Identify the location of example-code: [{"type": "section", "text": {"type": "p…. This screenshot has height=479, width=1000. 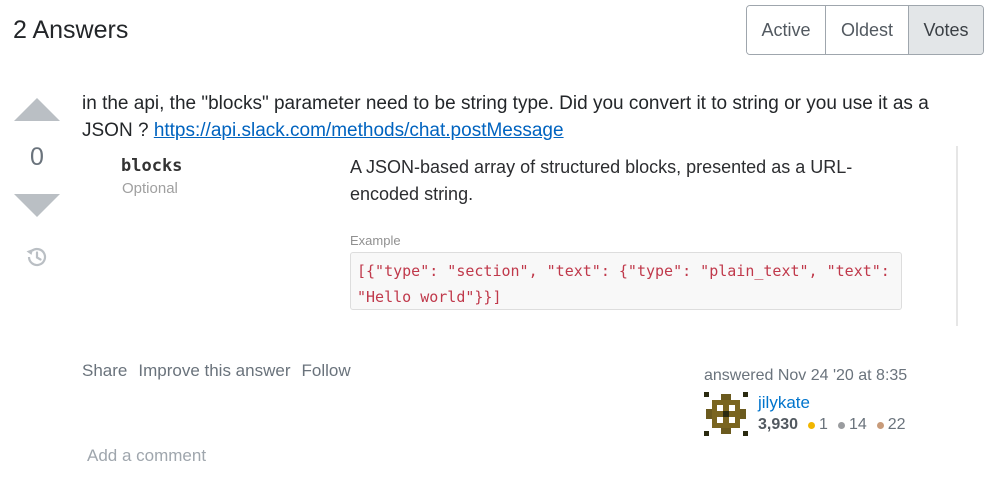
(626, 281).